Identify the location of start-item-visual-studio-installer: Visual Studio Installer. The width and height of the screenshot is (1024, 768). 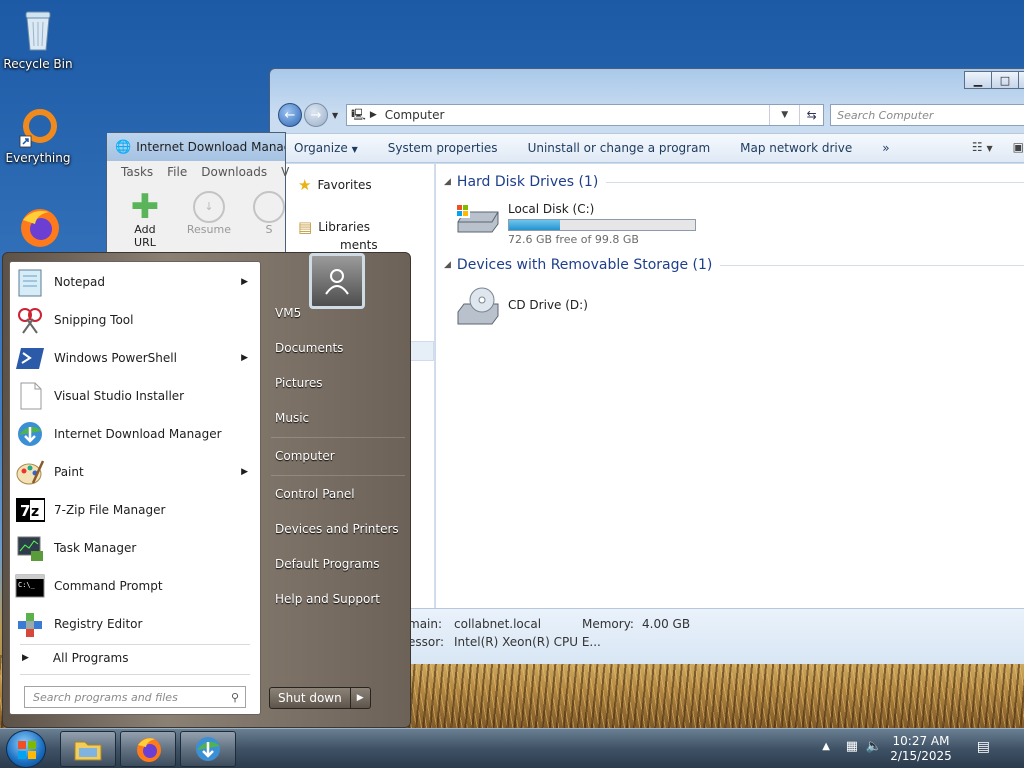
(136, 396).